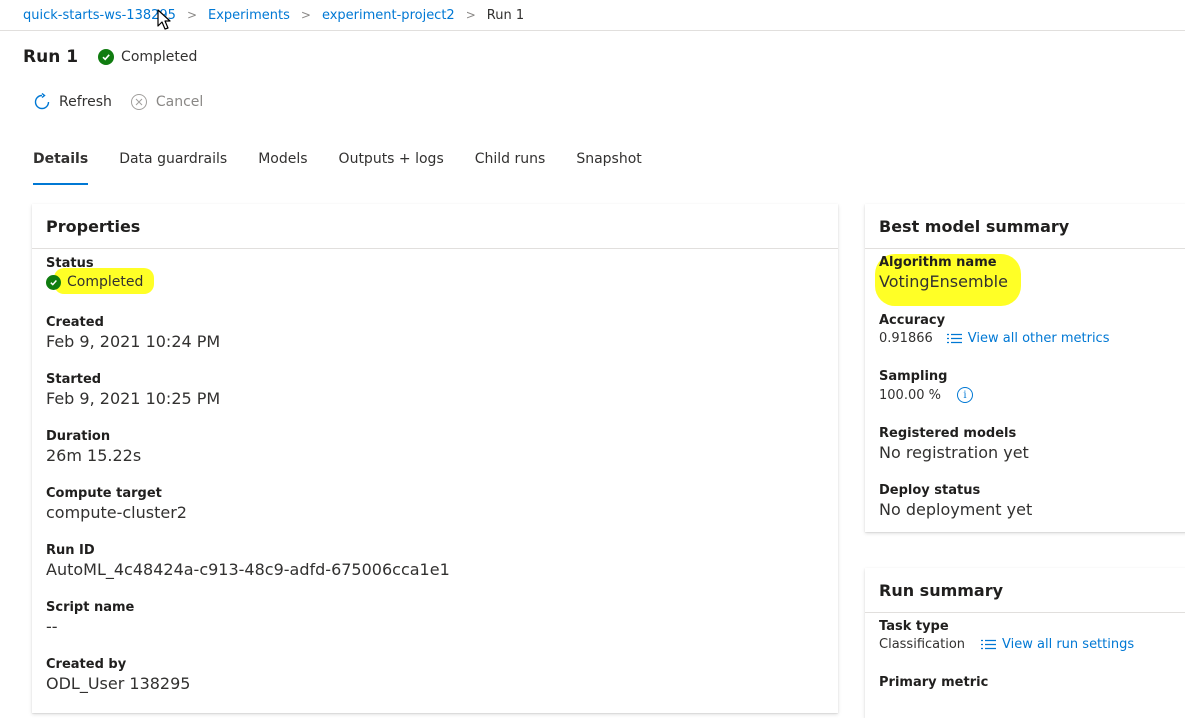 The height and width of the screenshot is (718, 1185). I want to click on run-id-label: Run ID, so click(70, 550).